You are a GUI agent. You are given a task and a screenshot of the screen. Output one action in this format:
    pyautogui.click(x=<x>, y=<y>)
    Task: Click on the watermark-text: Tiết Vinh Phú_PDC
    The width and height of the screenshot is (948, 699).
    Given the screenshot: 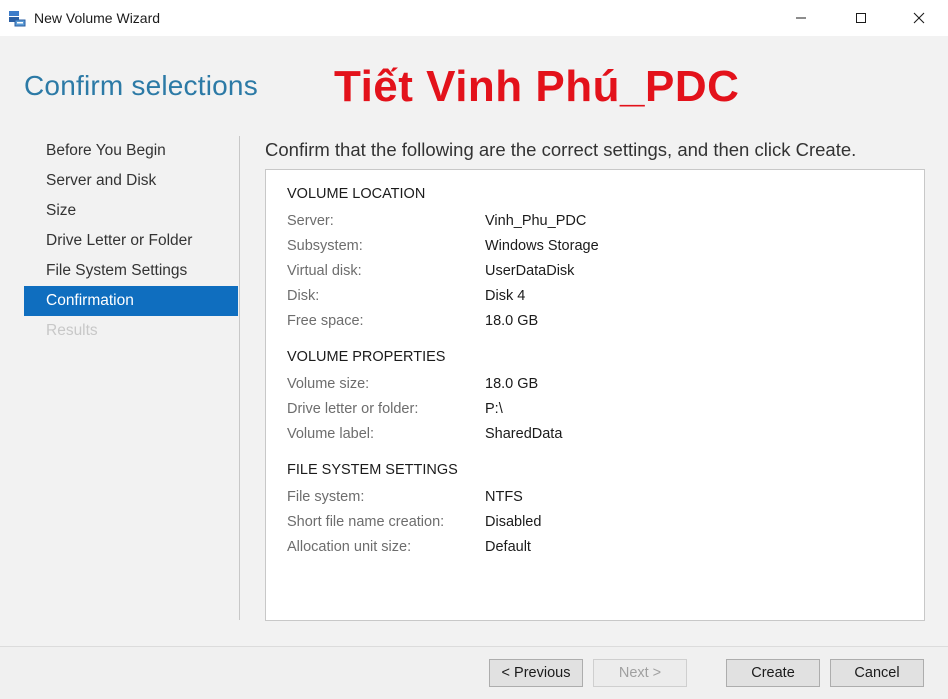 What is the action you would take?
    pyautogui.click(x=537, y=86)
    